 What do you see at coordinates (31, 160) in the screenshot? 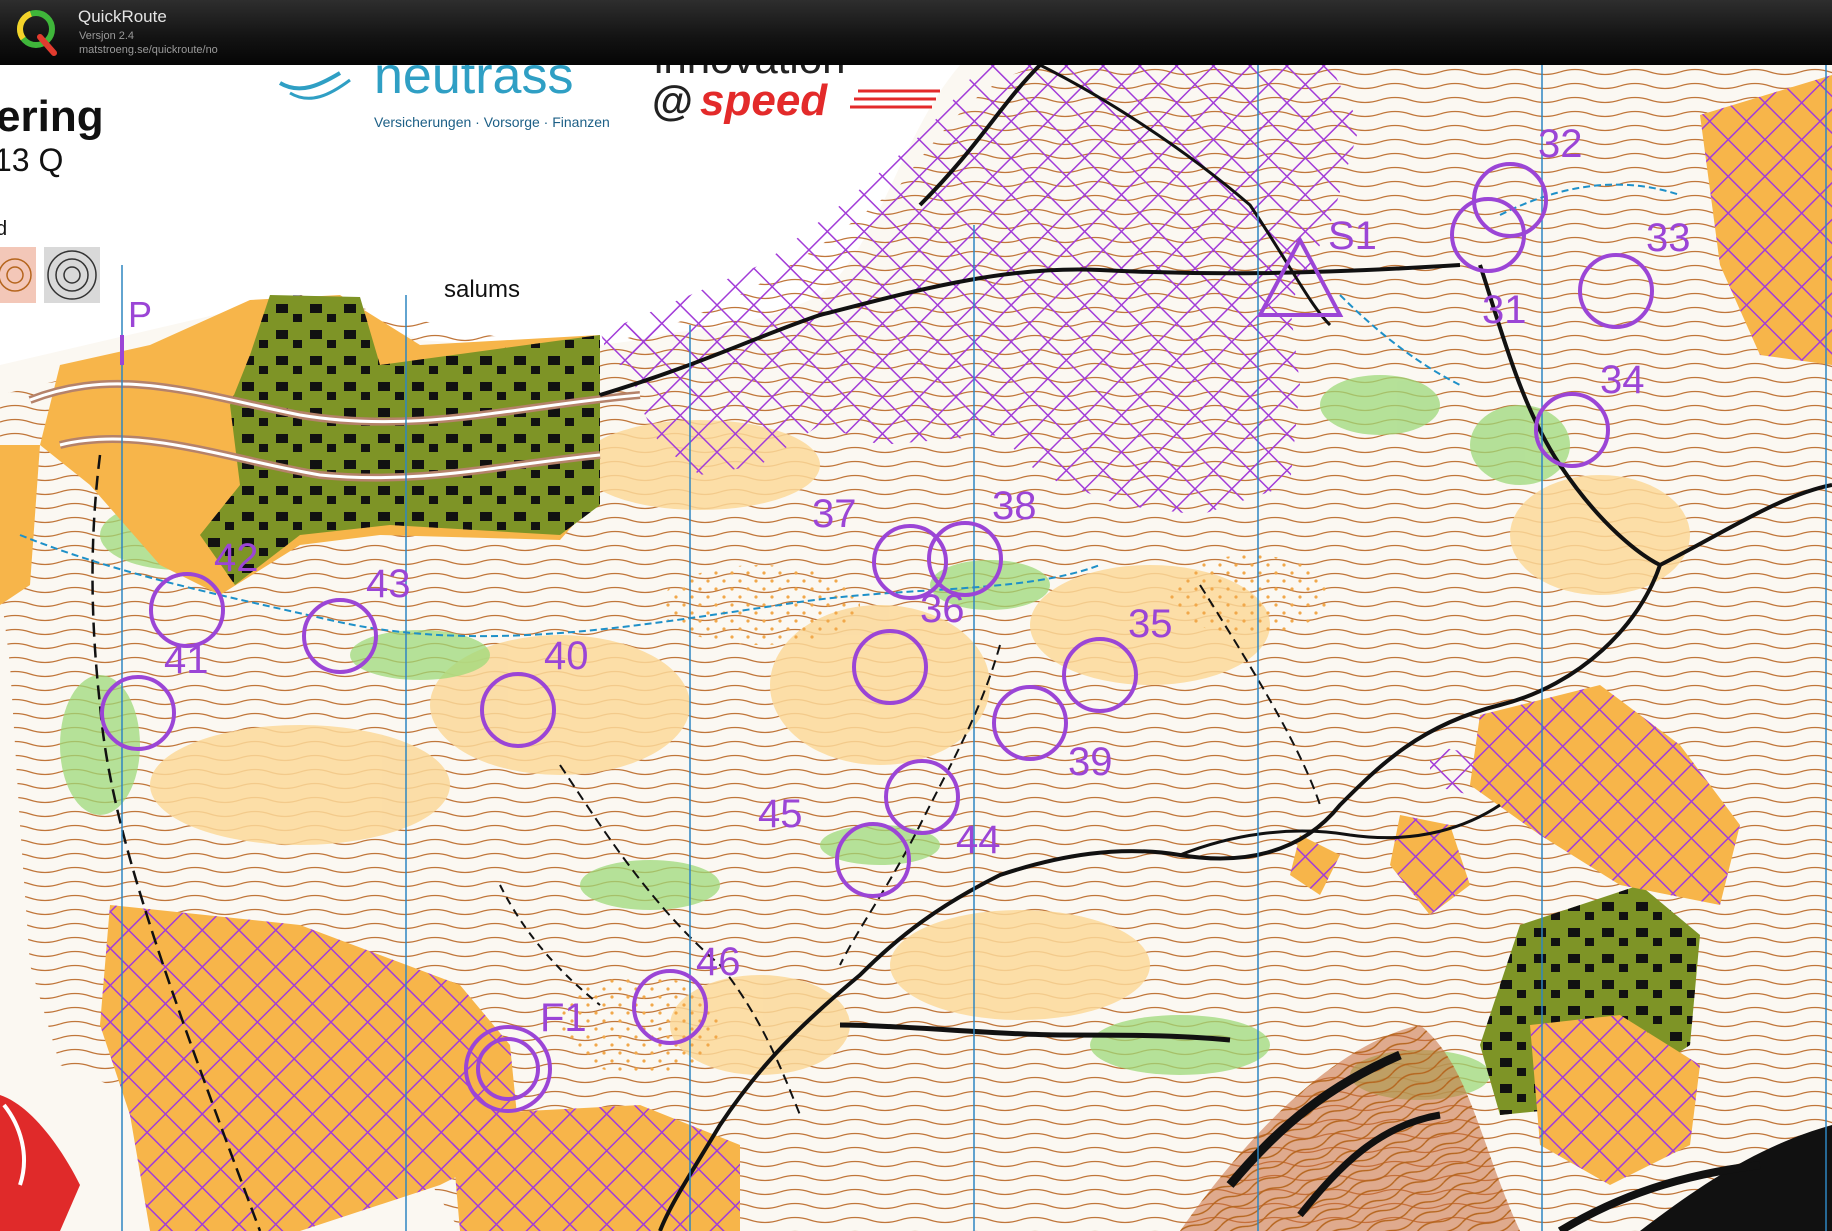
I see `event-subtitle-fragment: 13 Q` at bounding box center [31, 160].